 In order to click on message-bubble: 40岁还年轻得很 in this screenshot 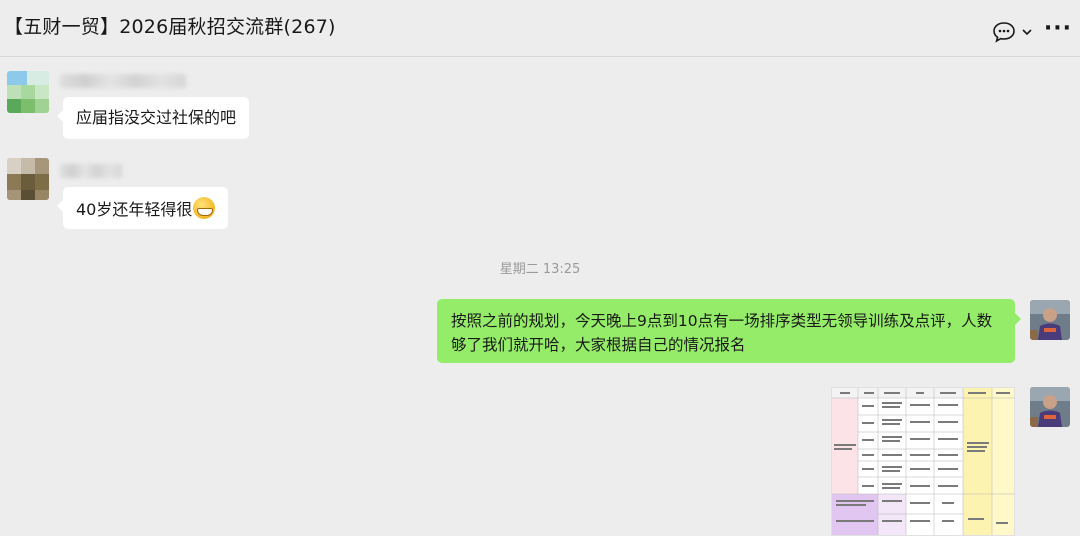, I will do `click(142, 208)`.